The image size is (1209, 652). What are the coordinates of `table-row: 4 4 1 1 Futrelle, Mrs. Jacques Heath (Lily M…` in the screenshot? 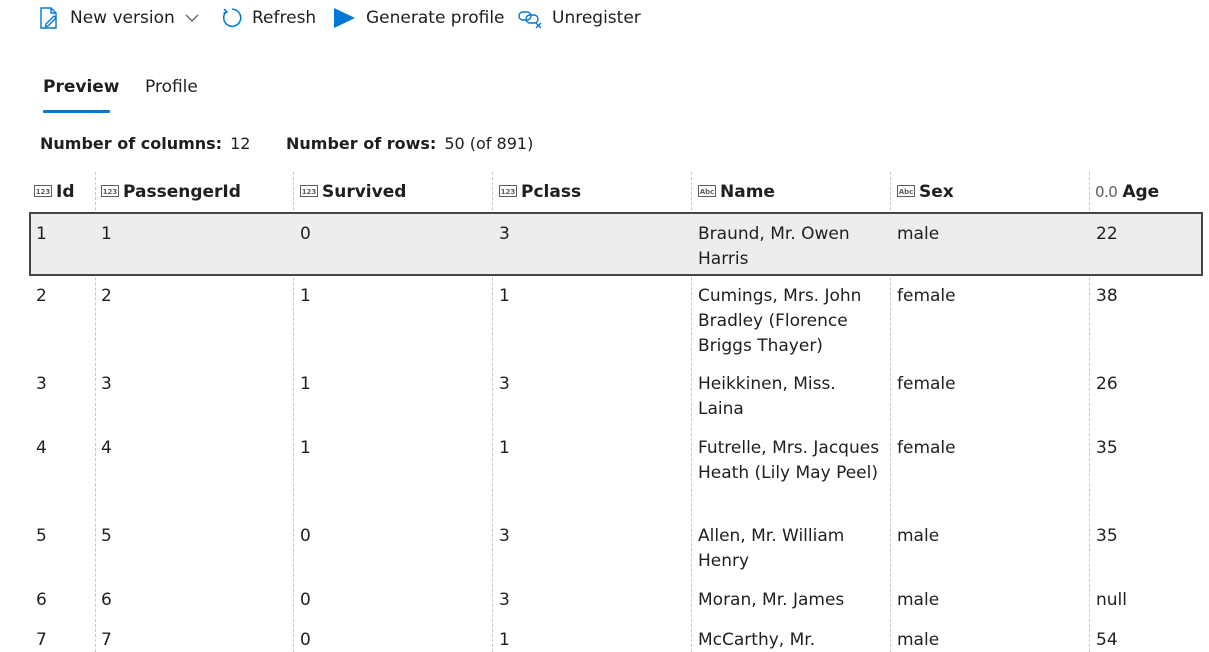 It's located at (604, 470).